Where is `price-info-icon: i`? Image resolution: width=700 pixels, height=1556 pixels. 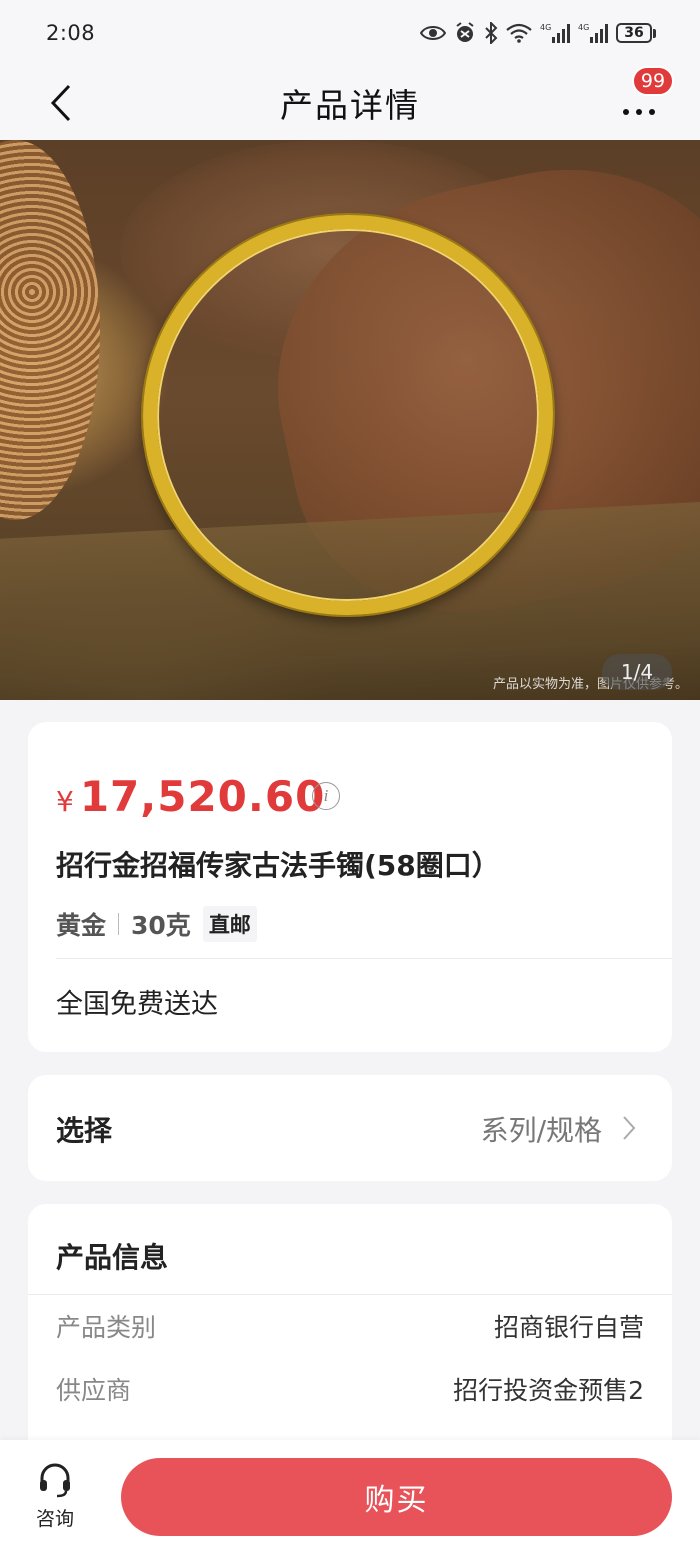 price-info-icon: i is located at coordinates (326, 796).